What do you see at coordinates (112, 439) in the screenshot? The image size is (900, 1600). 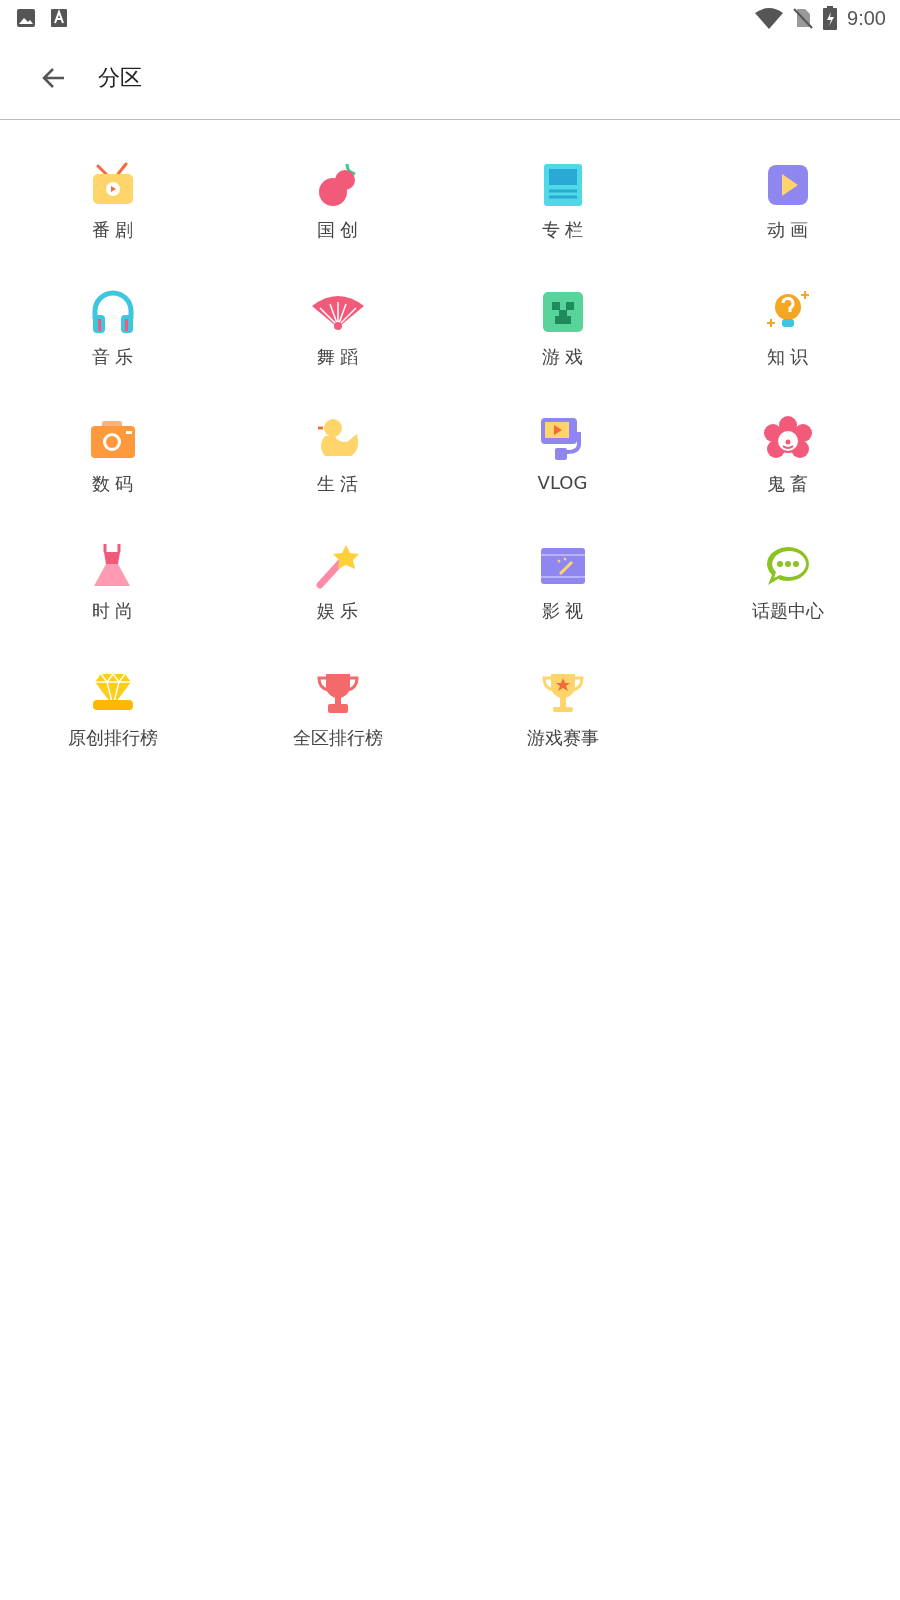 I see `camera-icon` at bounding box center [112, 439].